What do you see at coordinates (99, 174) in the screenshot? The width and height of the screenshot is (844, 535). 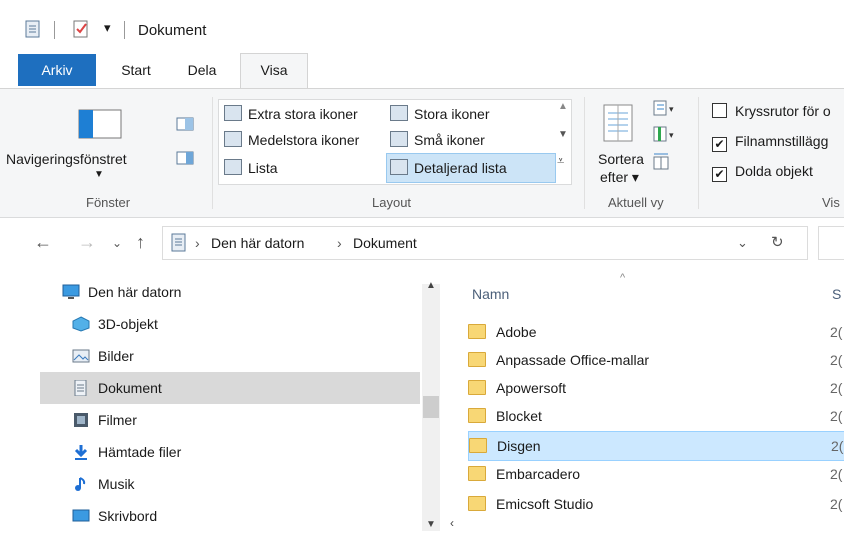 I see `navigation-pane-dropdown-icon: ▼` at bounding box center [99, 174].